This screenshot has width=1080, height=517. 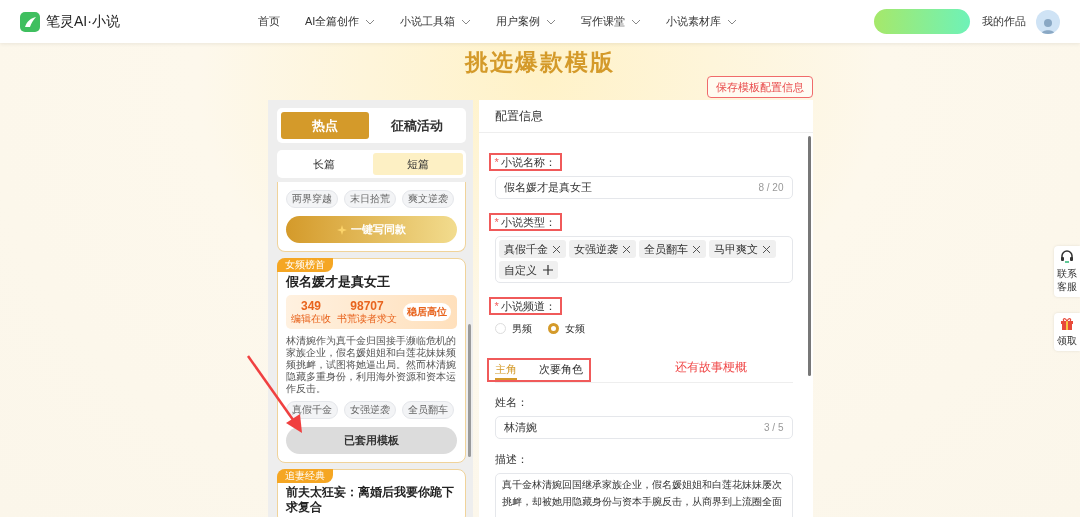 I want to click on card-title: 前夫太狂妄：离婚后我要你跪下求复合, so click(x=370, y=500).